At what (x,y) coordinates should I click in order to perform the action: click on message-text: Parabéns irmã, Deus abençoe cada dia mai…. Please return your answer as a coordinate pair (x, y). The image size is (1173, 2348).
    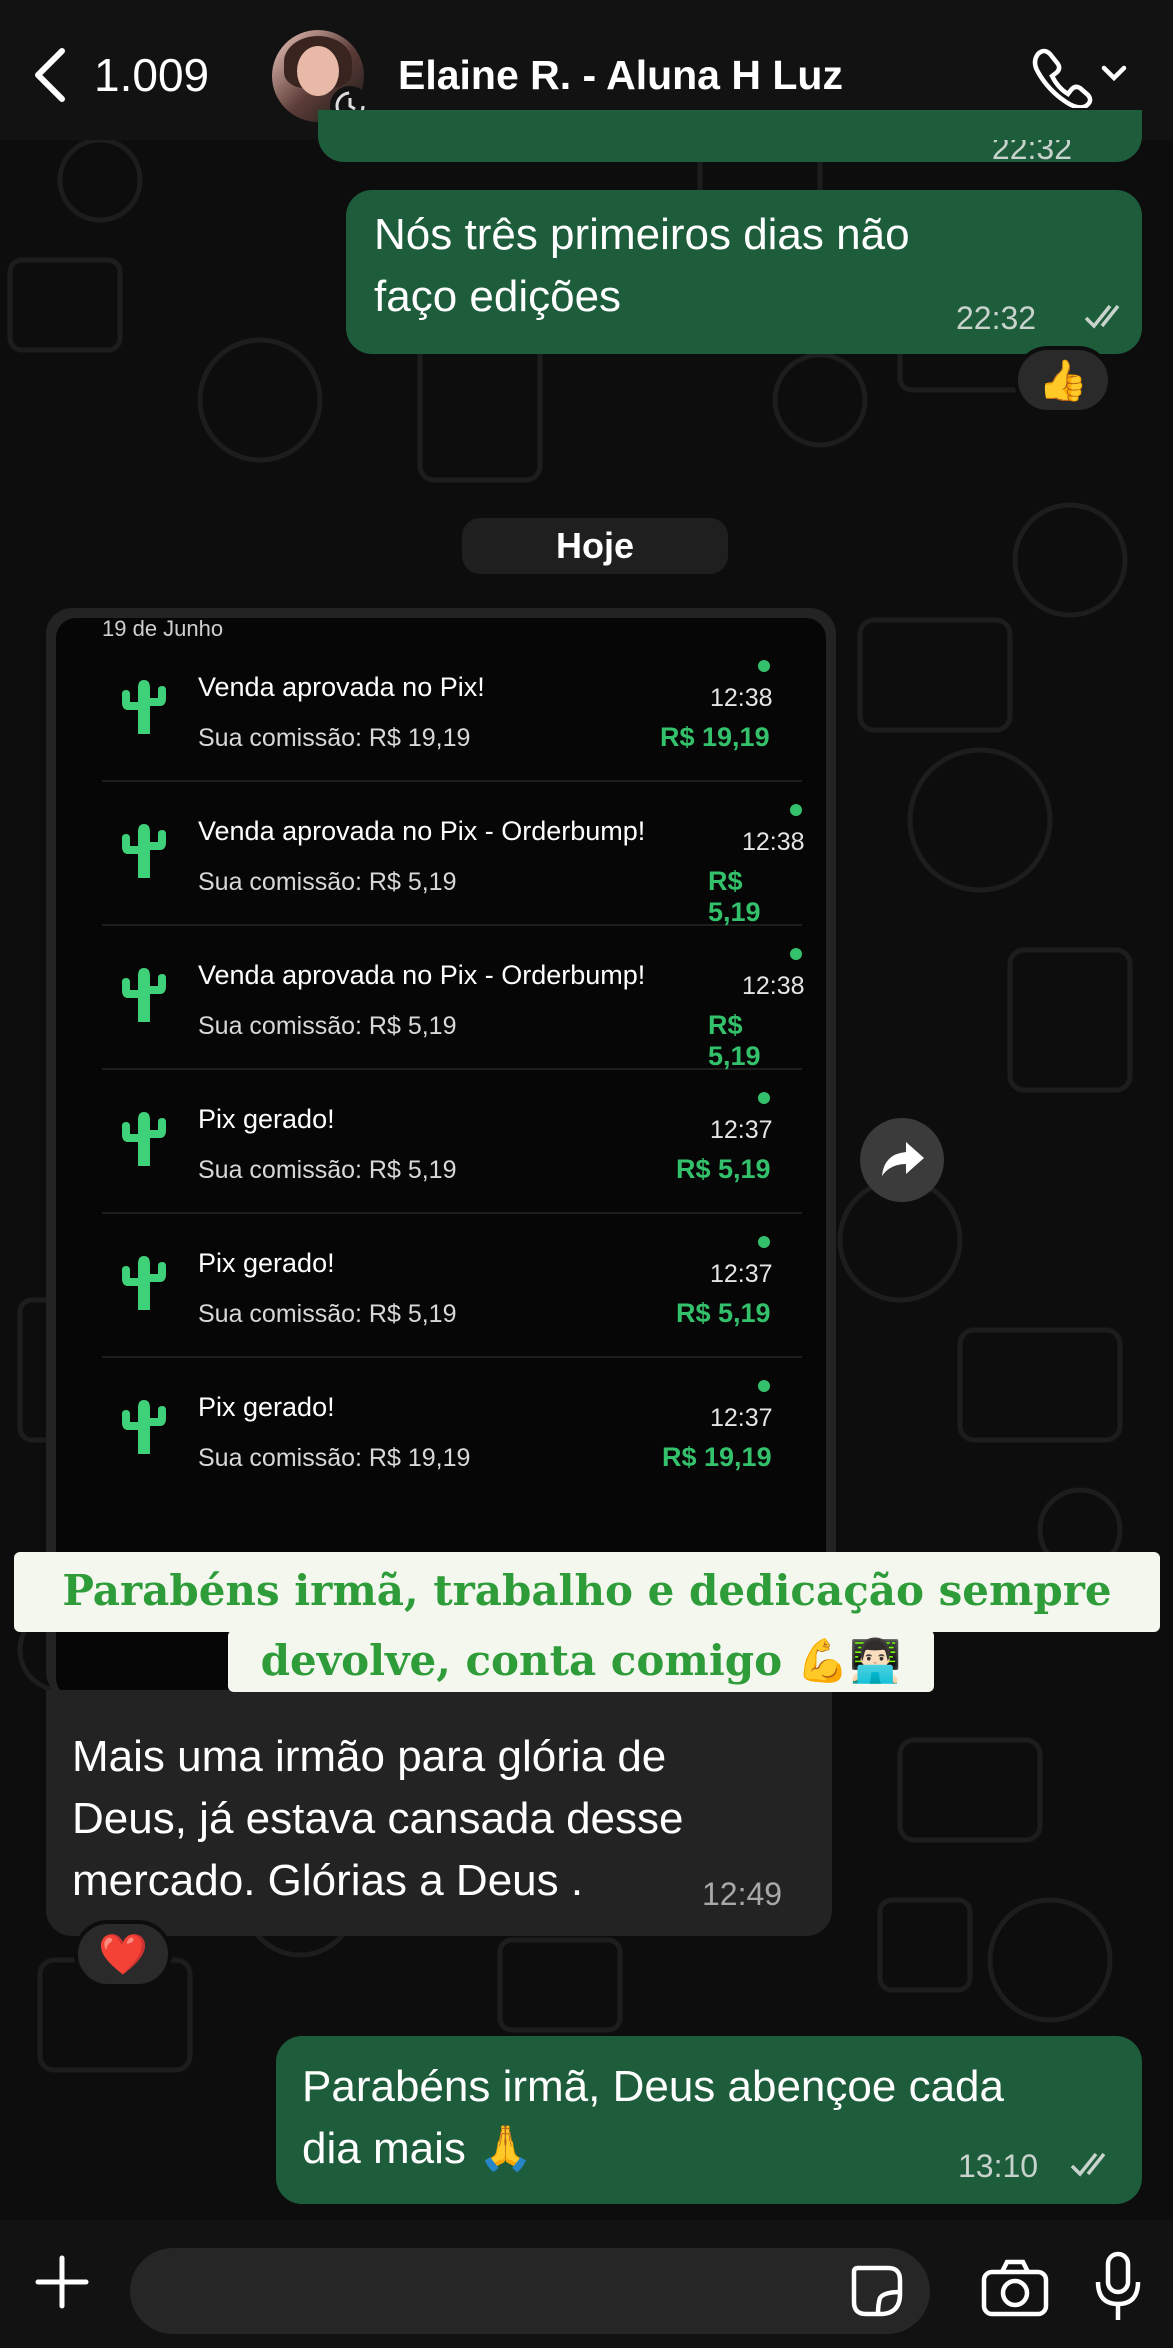
    Looking at the image, I should click on (653, 2117).